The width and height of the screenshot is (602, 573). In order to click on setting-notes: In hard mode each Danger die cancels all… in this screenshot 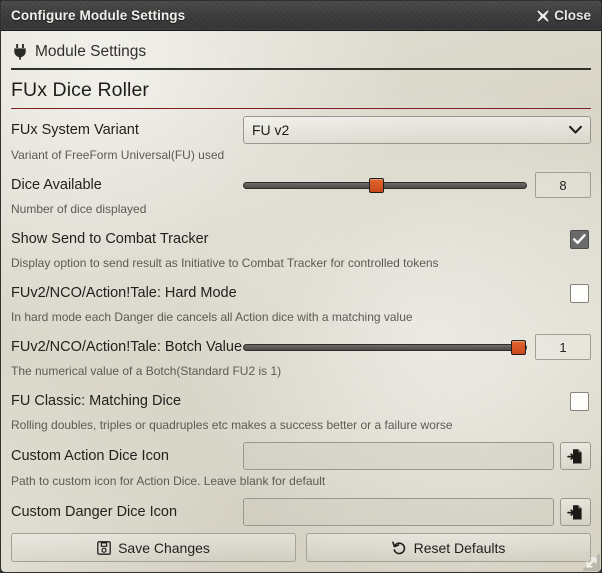, I will do `click(212, 317)`.